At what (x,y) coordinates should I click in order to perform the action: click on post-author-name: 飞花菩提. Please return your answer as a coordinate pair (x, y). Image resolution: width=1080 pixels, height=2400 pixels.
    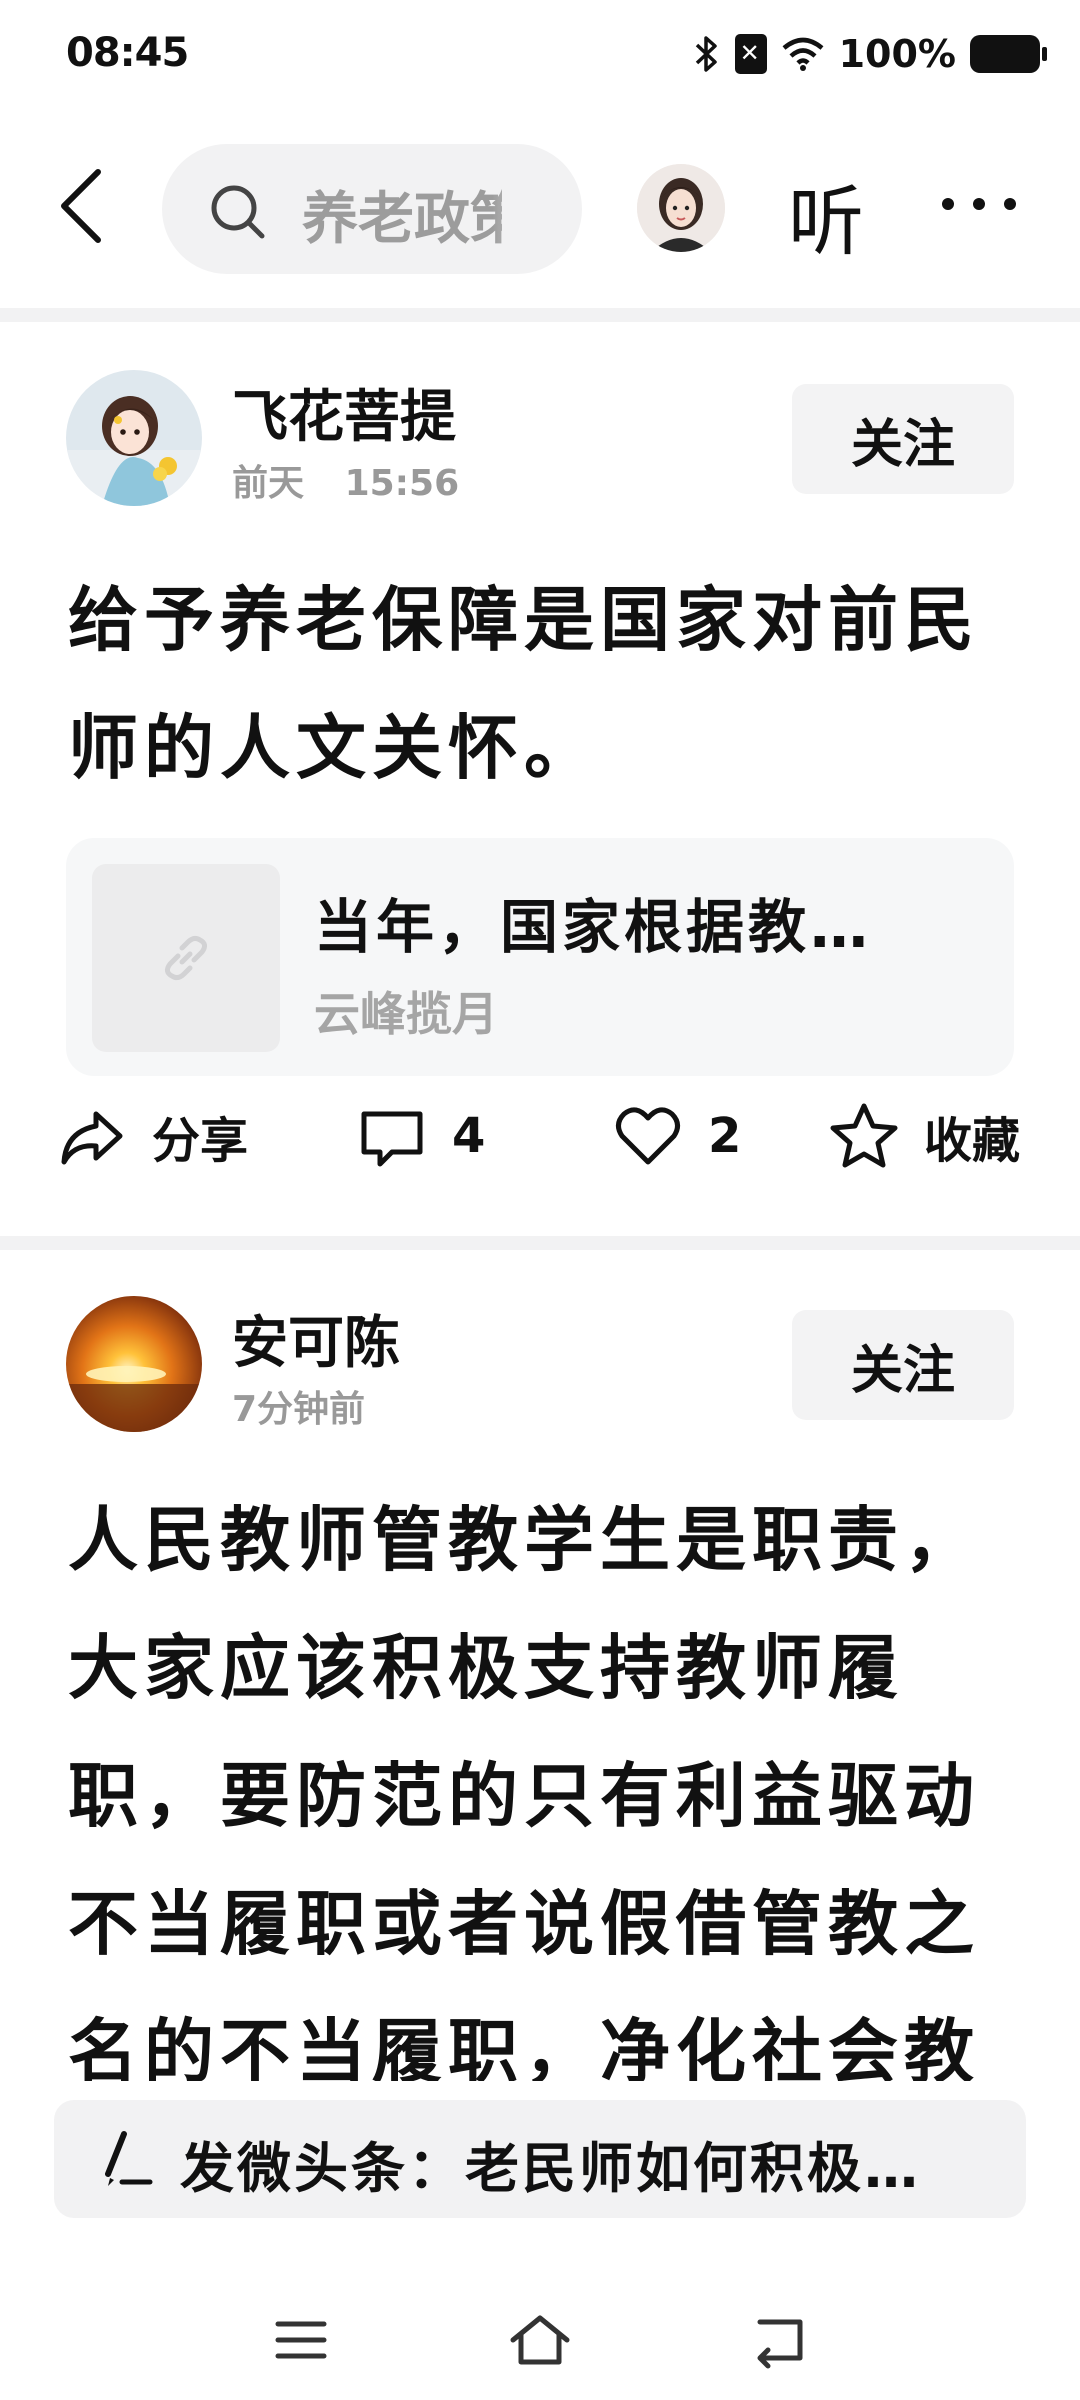
    Looking at the image, I should click on (344, 412).